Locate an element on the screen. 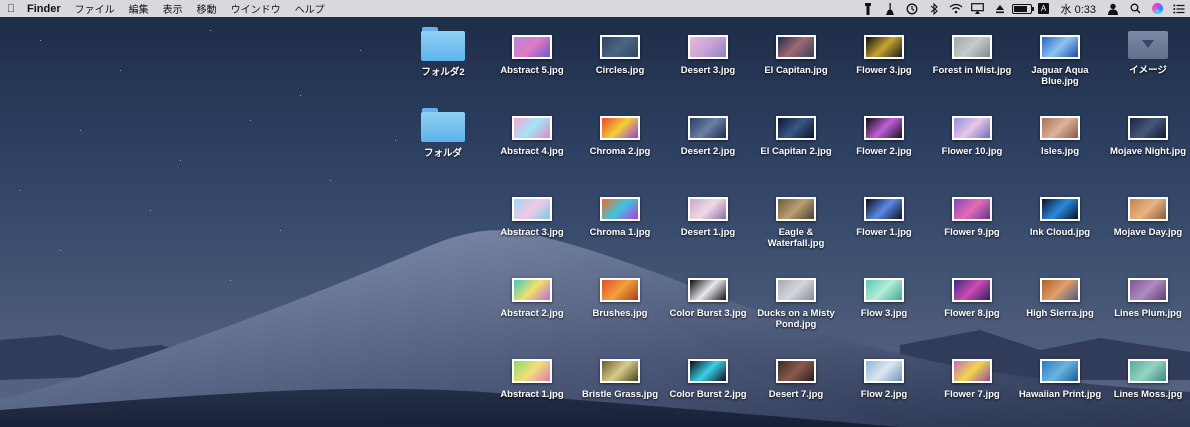  desktop-file-flower-1: Flower 1.jpg is located at coordinates (884, 213).